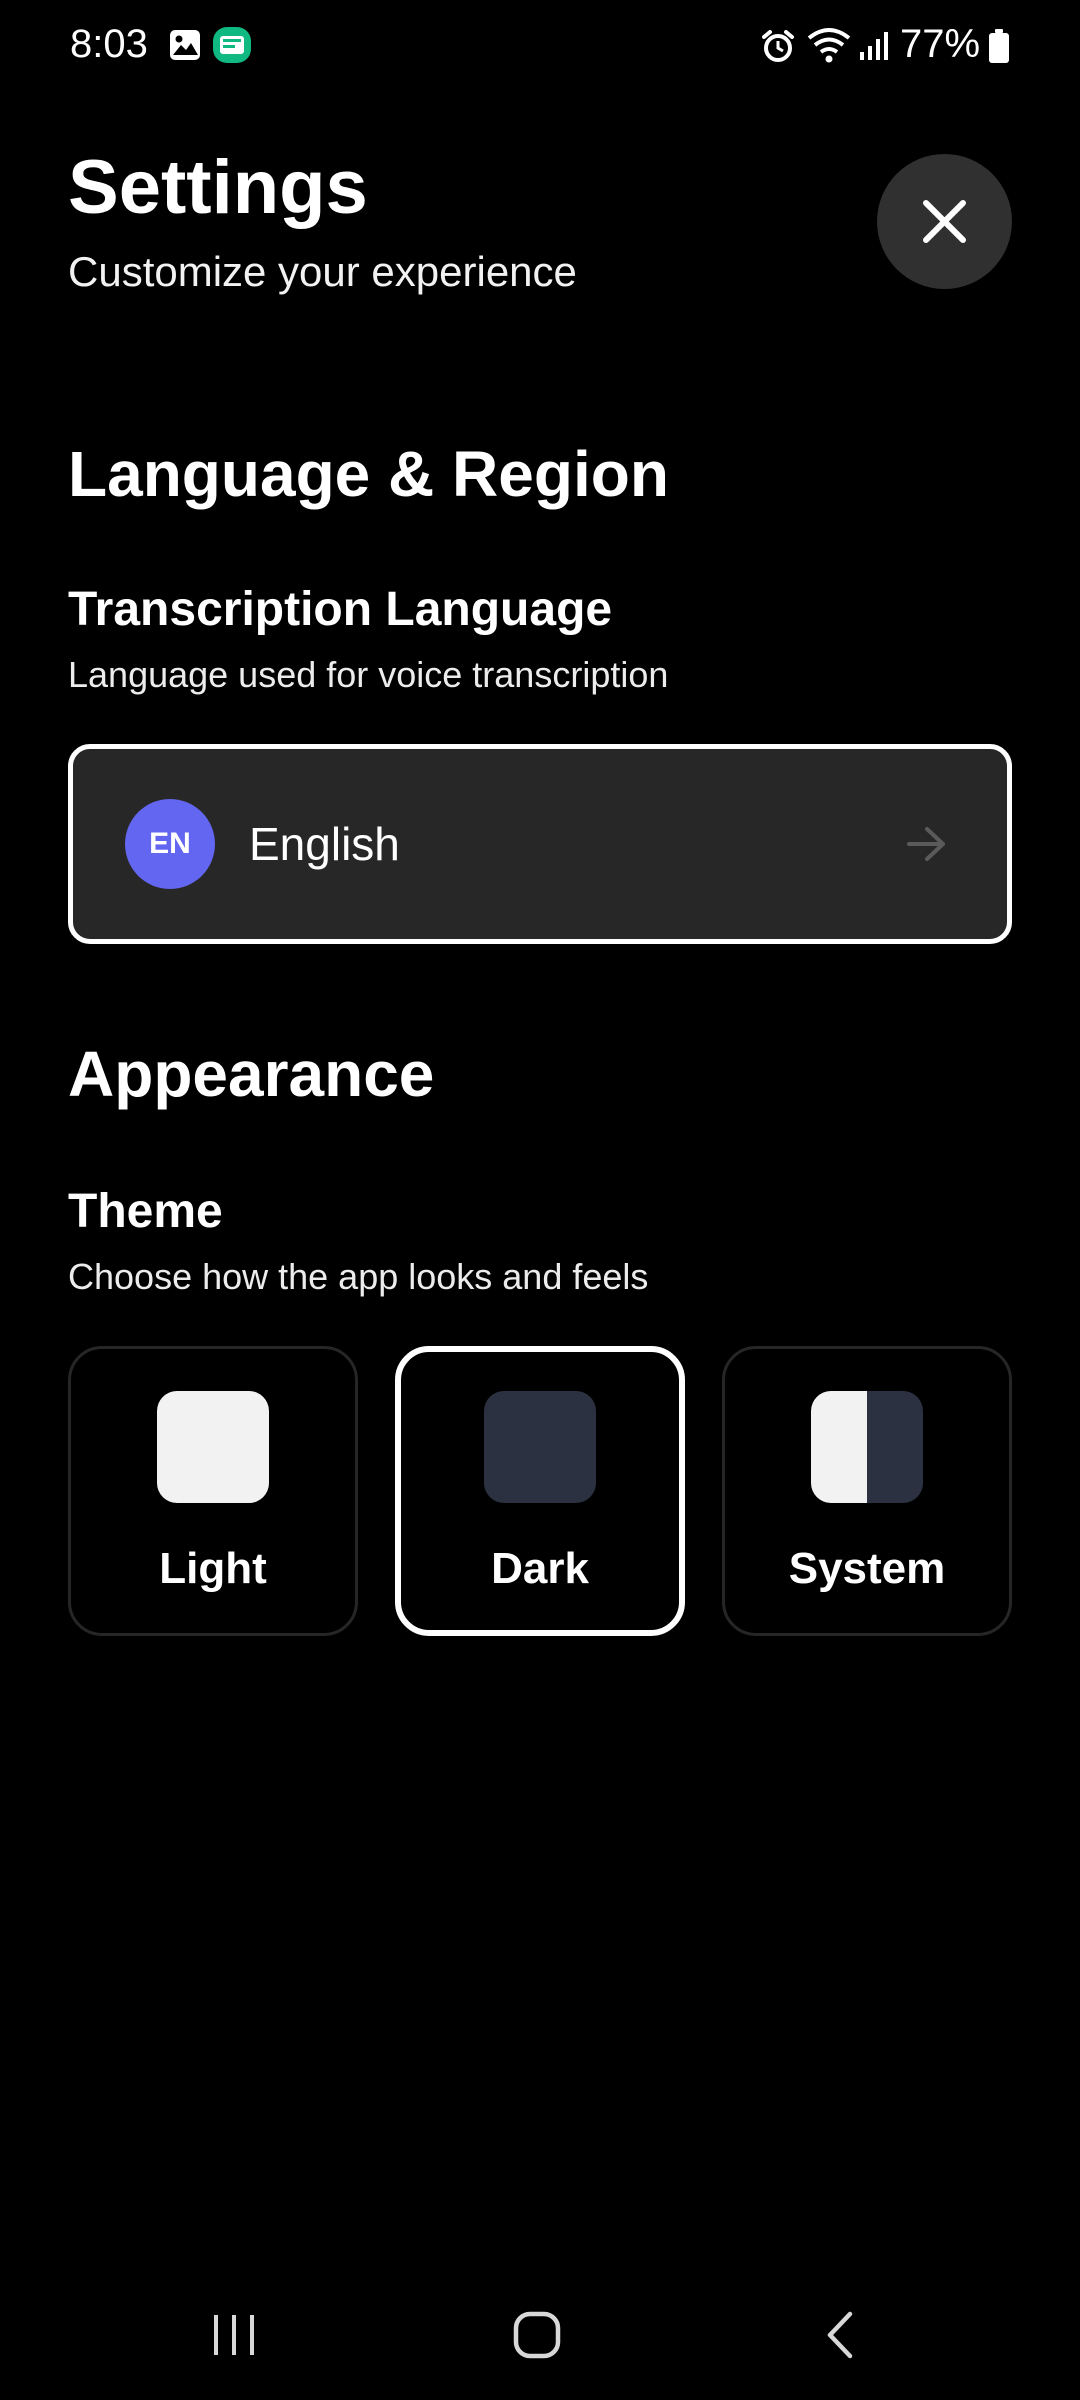  Describe the element at coordinates (540, 46) in the screenshot. I see `status-bar: 8:03 77%` at that location.